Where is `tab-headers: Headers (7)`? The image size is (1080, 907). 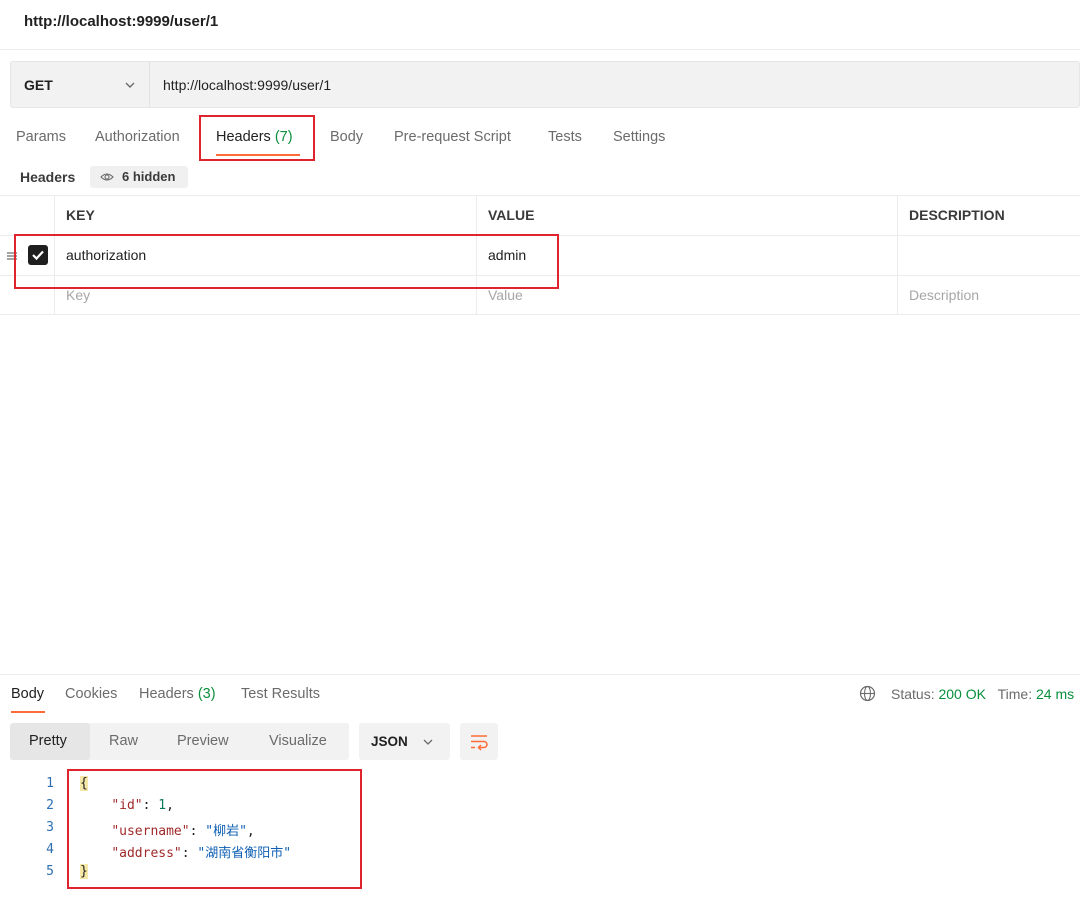
tab-headers: Headers (7) is located at coordinates (254, 137).